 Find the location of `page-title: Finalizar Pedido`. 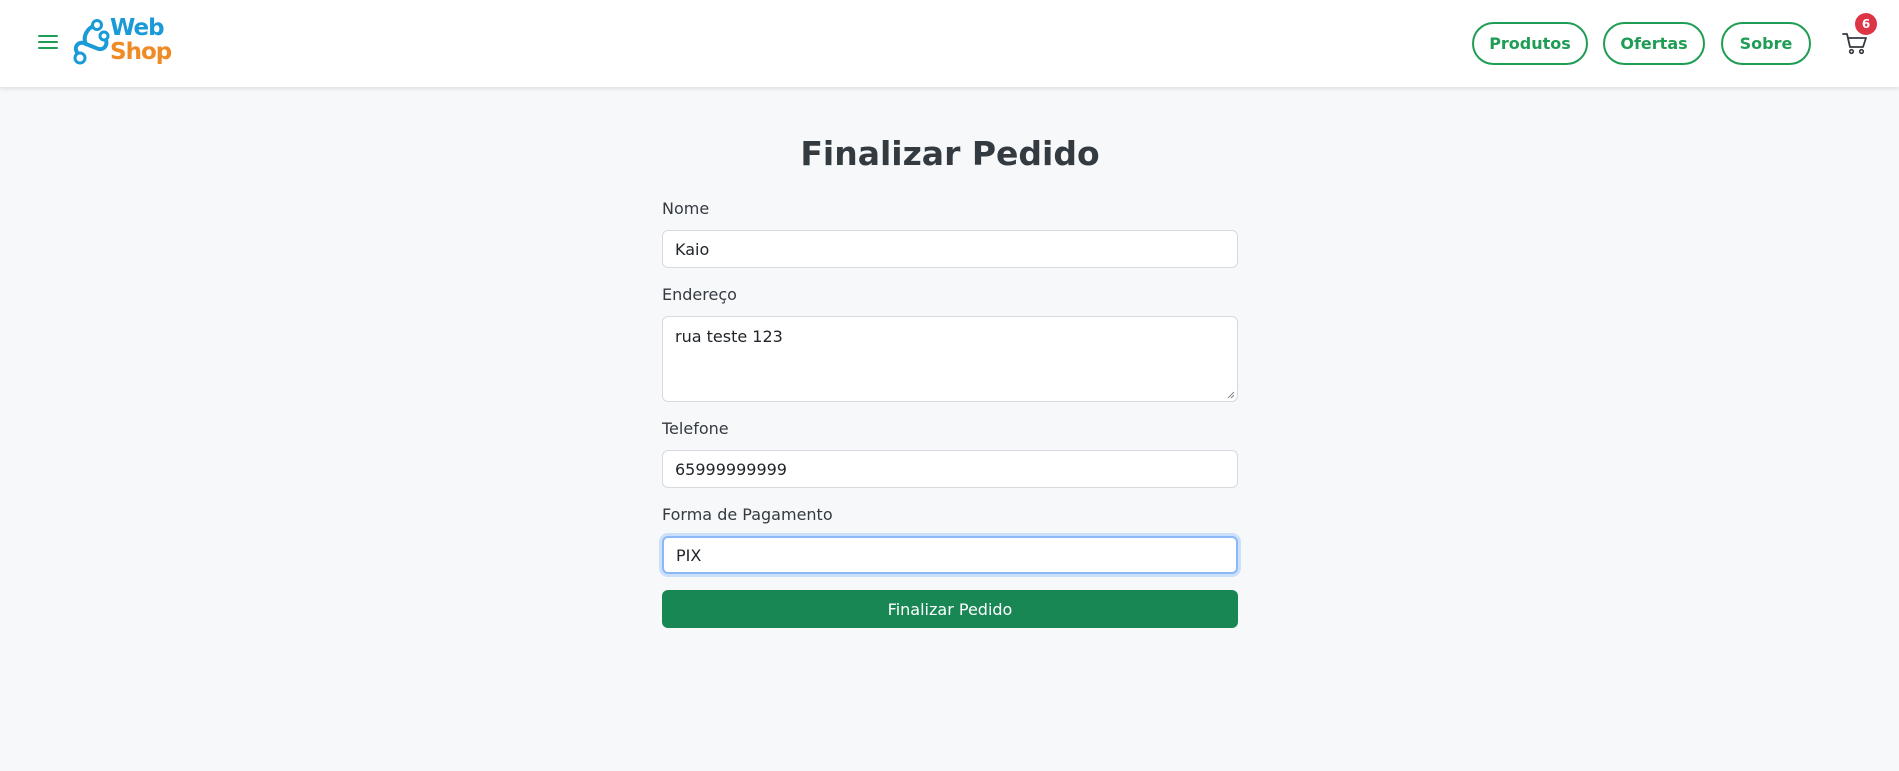

page-title: Finalizar Pedido is located at coordinates (950, 153).